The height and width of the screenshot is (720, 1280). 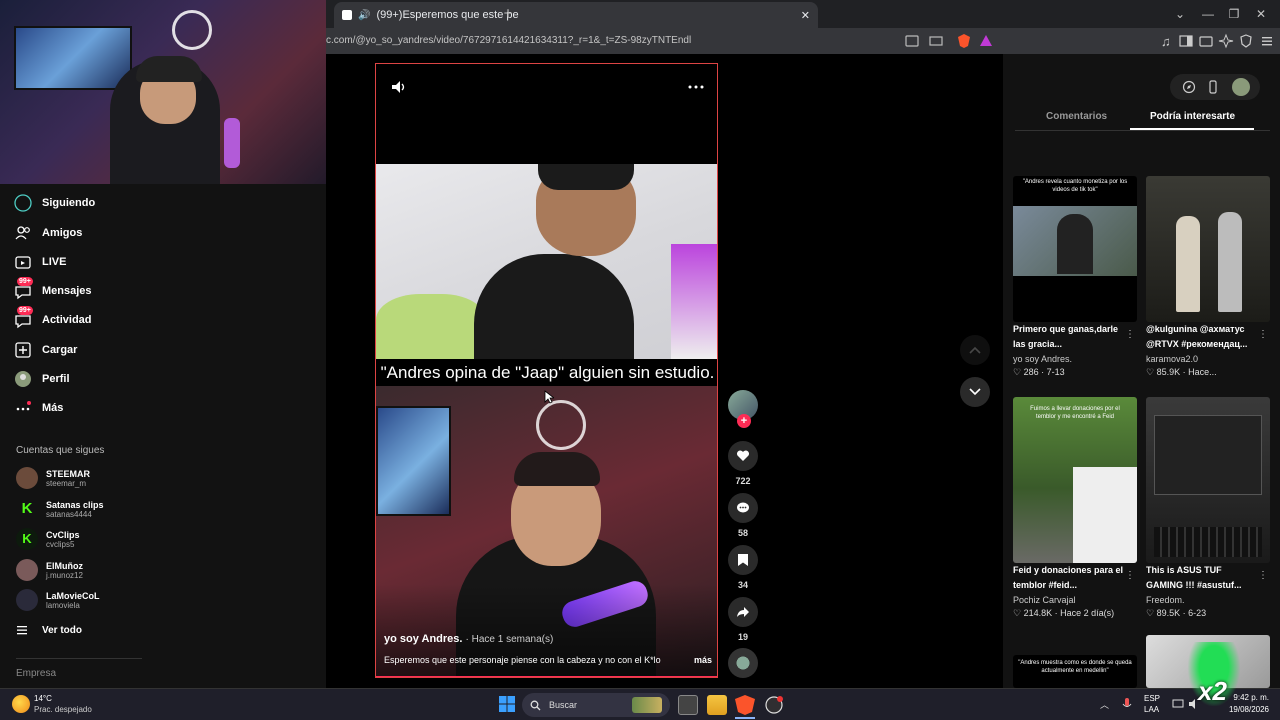 I want to click on restore-button: ❐, so click(x=1234, y=14).